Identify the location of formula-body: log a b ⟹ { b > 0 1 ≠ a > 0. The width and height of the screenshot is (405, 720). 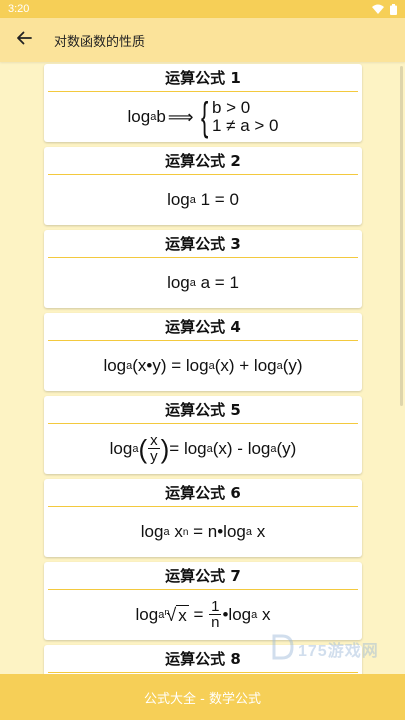
(203, 117).